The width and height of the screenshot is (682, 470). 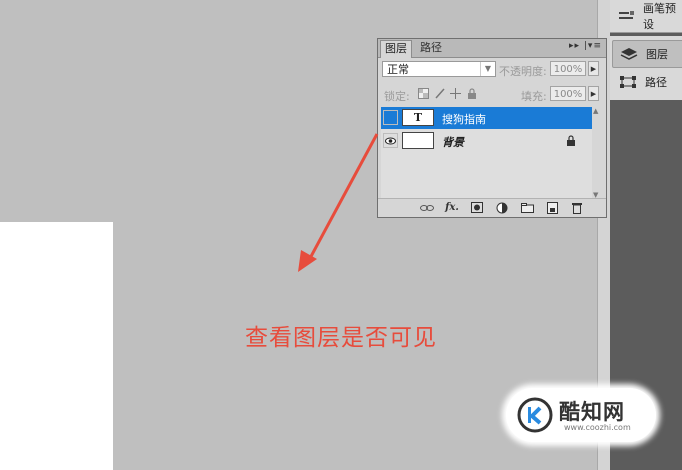 What do you see at coordinates (597, 427) in the screenshot?
I see `watermark-url: www.coozhi.com` at bounding box center [597, 427].